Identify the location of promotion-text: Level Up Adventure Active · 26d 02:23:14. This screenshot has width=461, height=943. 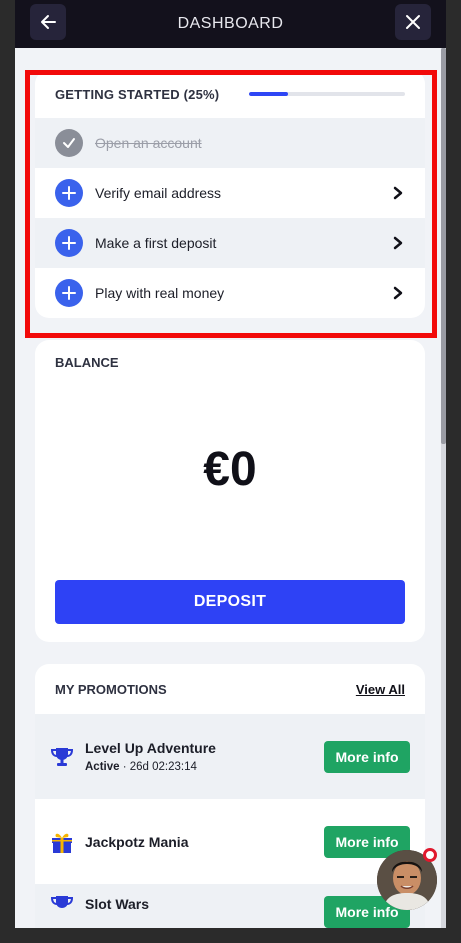
(204, 756).